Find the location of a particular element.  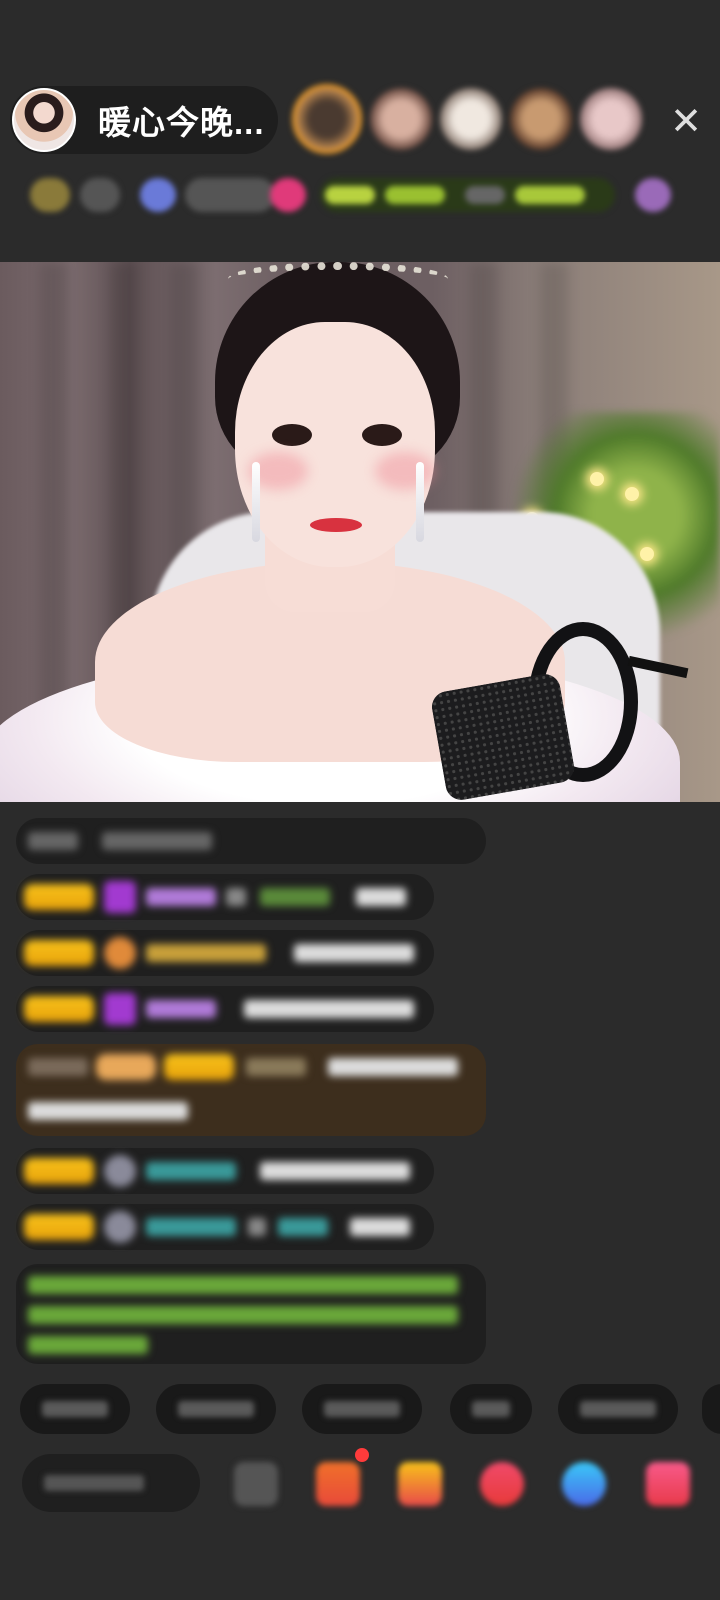

game-icon is located at coordinates (502, 1484).